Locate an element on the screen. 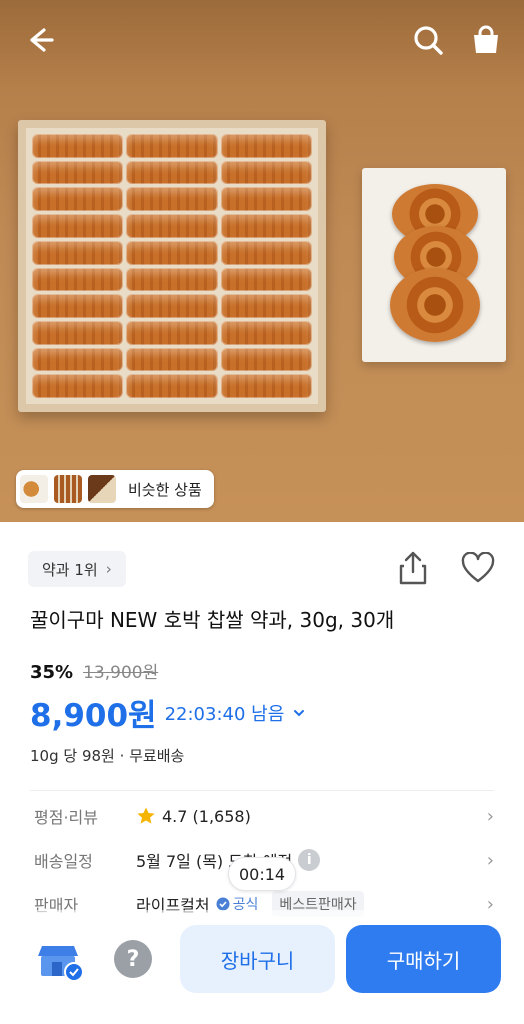  shopping-bag-icon is located at coordinates (486, 39).